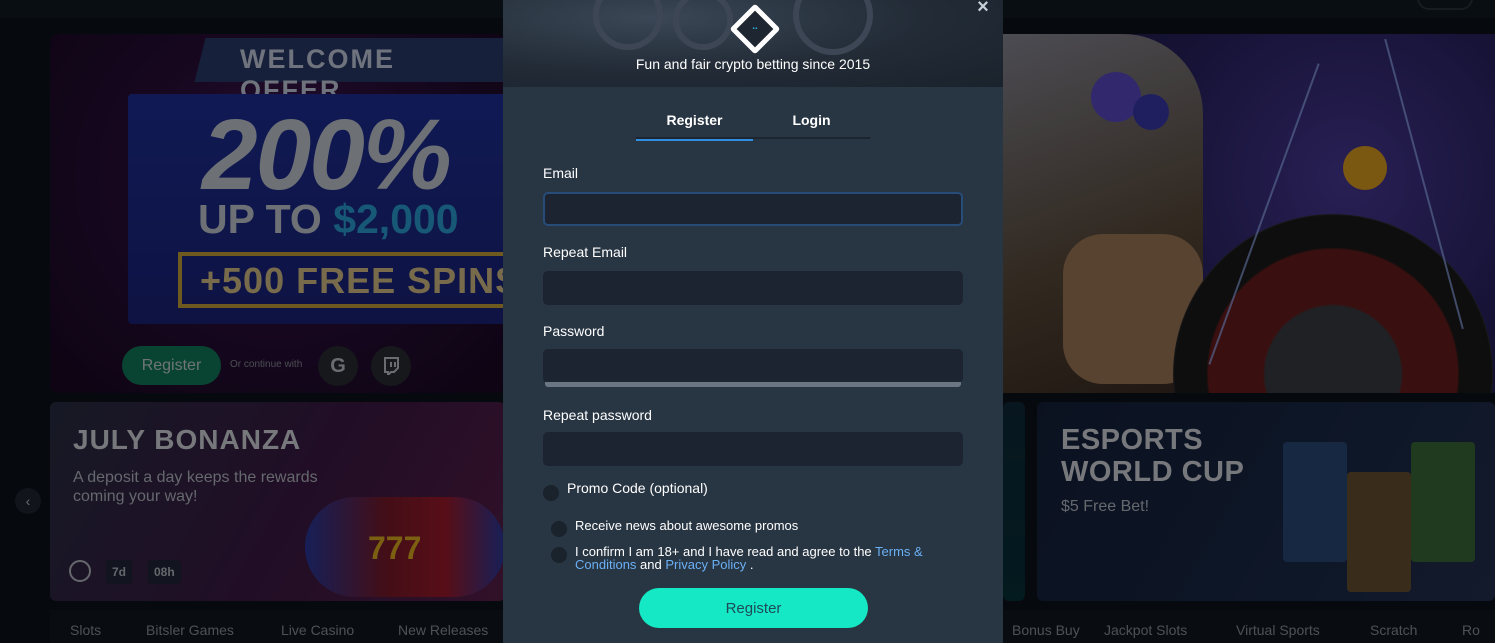 This screenshot has height=643, width=1495. What do you see at coordinates (753, 288) in the screenshot?
I see `repeat-email-field` at bounding box center [753, 288].